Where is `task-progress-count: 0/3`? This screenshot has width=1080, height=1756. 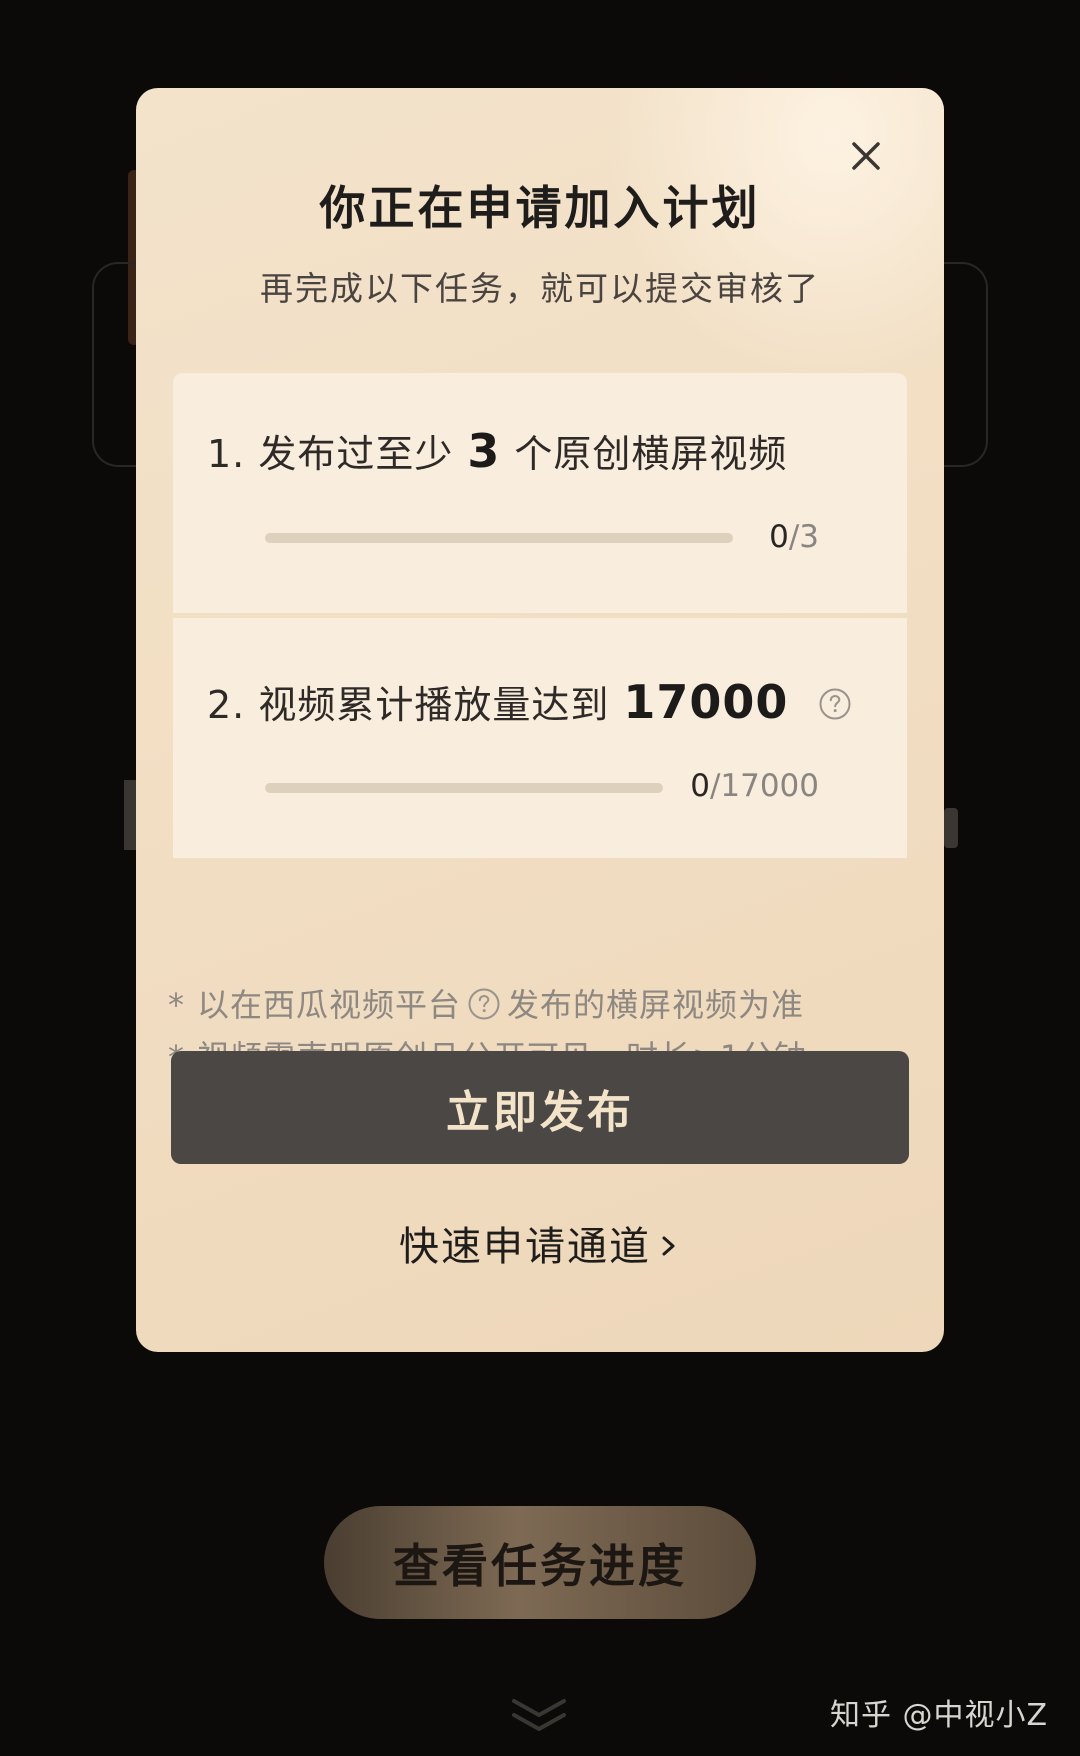 task-progress-count: 0/3 is located at coordinates (794, 537).